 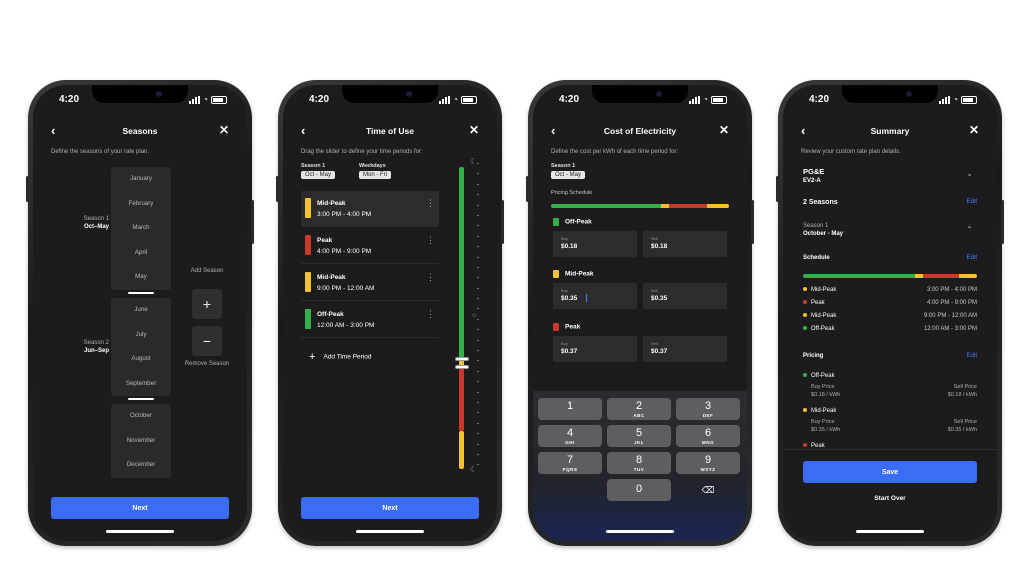 I want to click on home-indicator, so click(x=640, y=531).